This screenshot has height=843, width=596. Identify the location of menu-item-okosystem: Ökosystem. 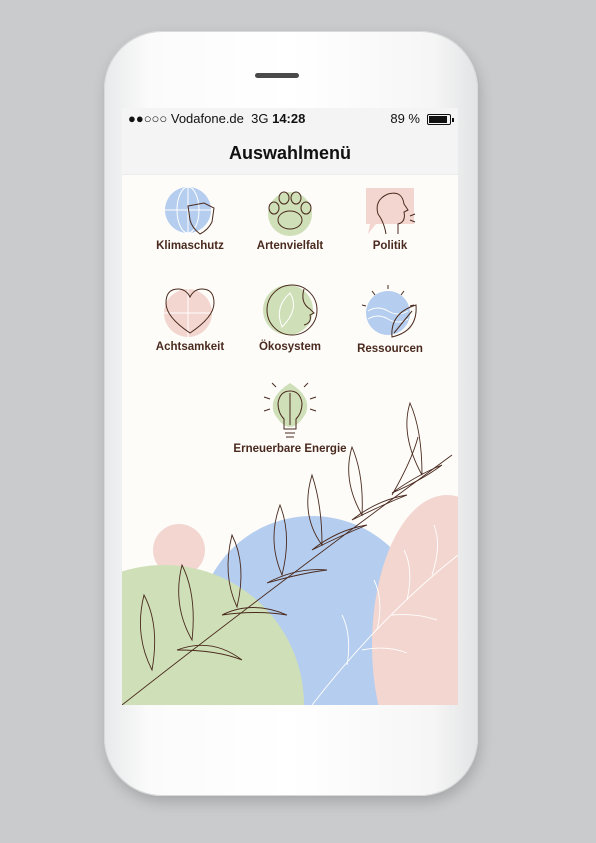
(290, 318).